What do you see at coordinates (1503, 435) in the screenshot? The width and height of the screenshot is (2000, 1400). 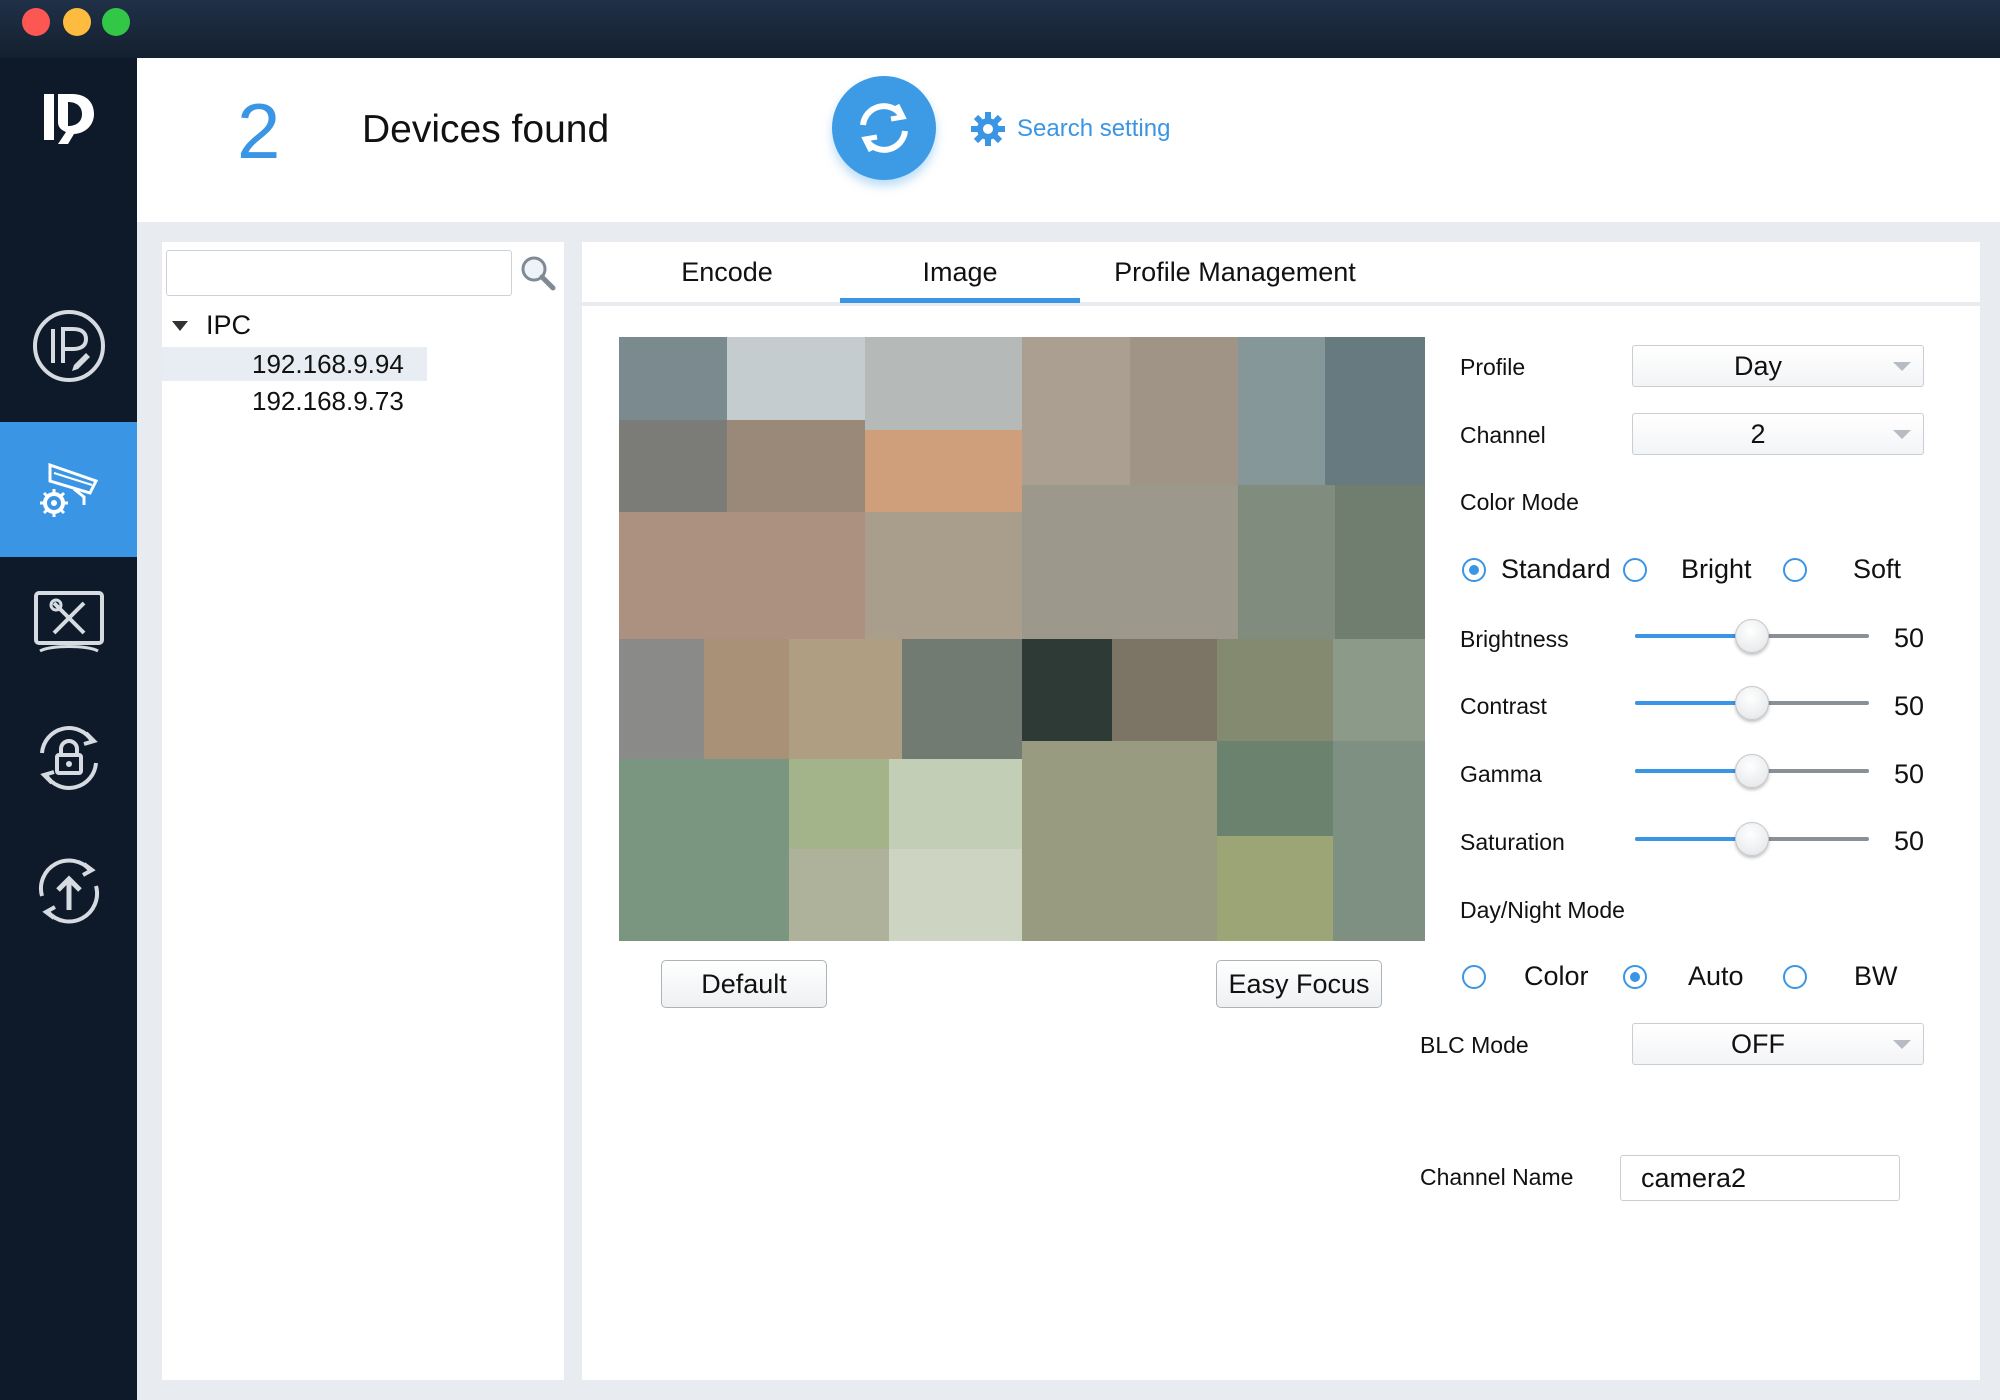 I see `channel-label: Channel` at bounding box center [1503, 435].